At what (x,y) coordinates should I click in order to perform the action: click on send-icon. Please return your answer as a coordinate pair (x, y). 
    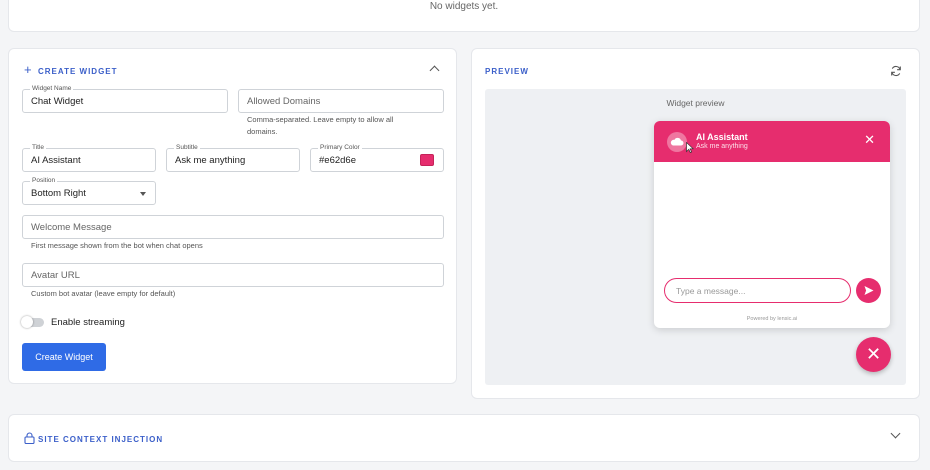
    Looking at the image, I should click on (869, 290).